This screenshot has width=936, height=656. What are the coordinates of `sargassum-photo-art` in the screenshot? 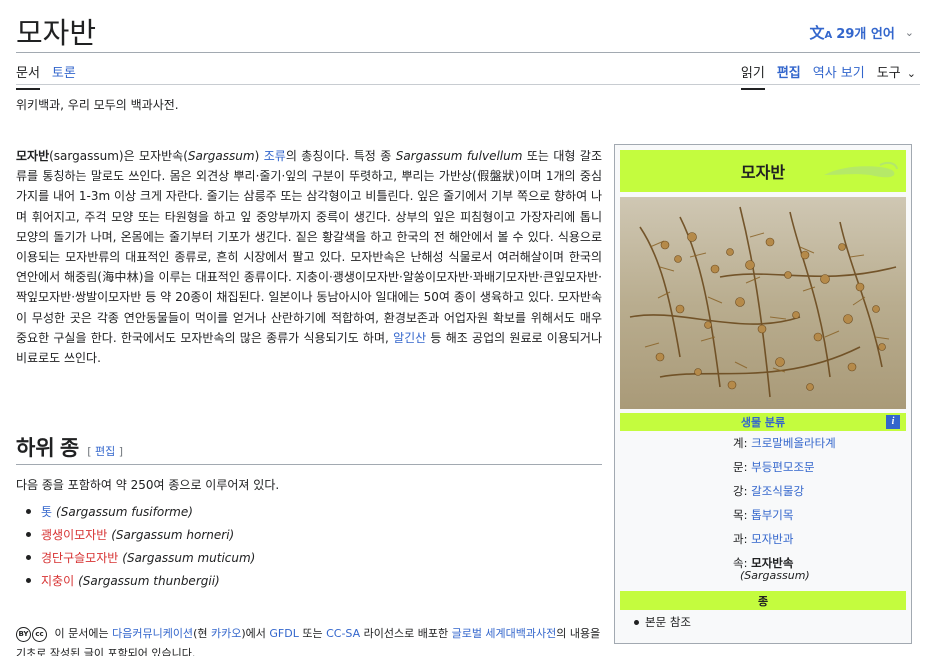 It's located at (763, 303).